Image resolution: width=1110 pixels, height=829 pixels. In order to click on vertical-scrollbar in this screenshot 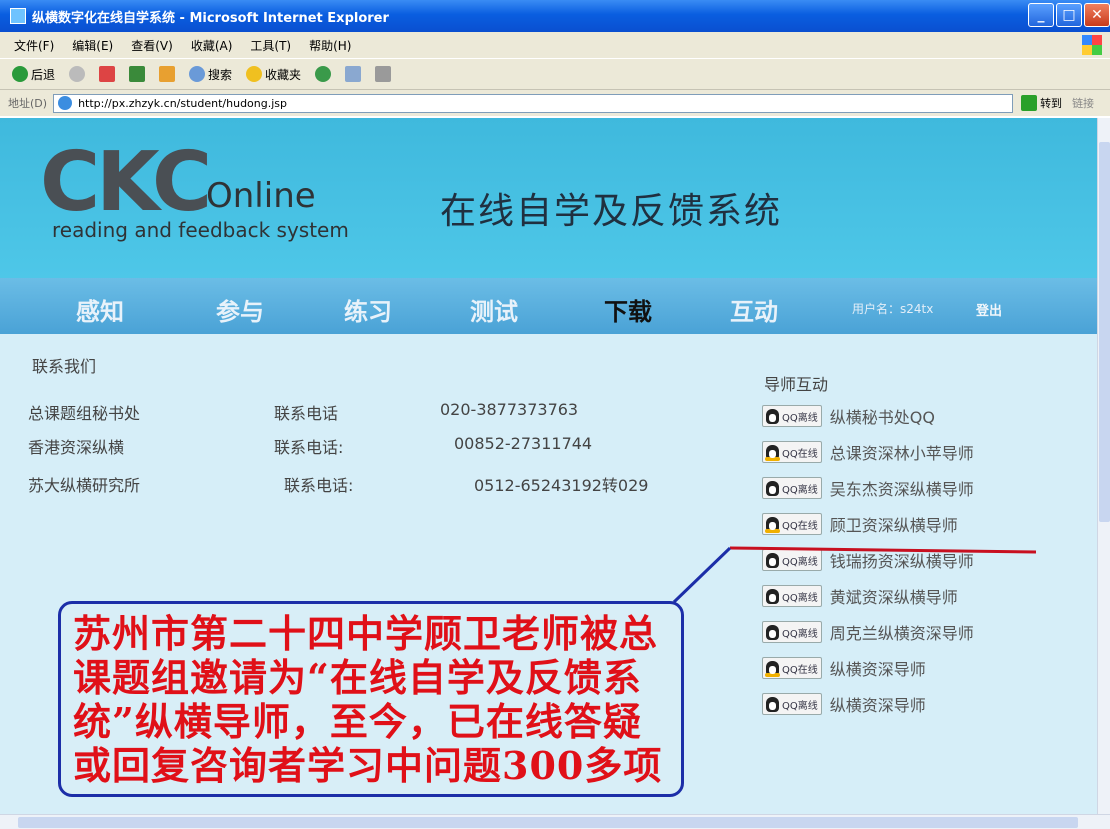, I will do `click(1103, 466)`.